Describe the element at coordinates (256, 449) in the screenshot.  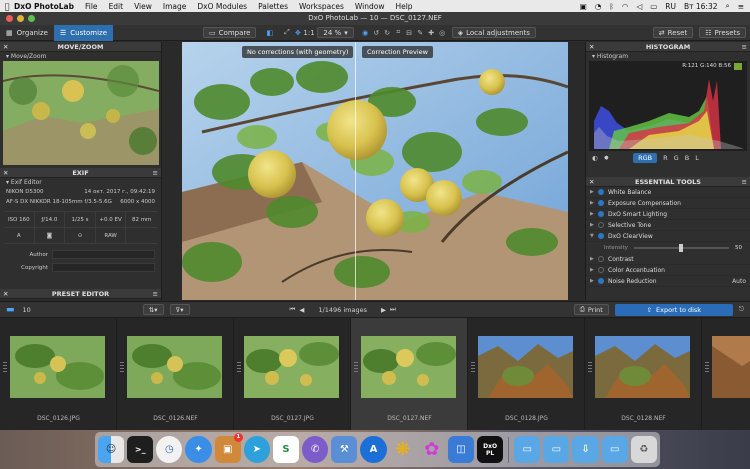
I see `telegram-icon: ➤` at that location.